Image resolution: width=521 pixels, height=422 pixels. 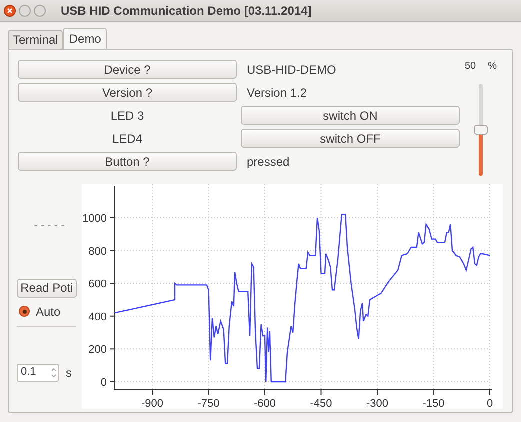 What do you see at coordinates (291, 70) in the screenshot?
I see `response-text: USB-HID-DEMO` at bounding box center [291, 70].